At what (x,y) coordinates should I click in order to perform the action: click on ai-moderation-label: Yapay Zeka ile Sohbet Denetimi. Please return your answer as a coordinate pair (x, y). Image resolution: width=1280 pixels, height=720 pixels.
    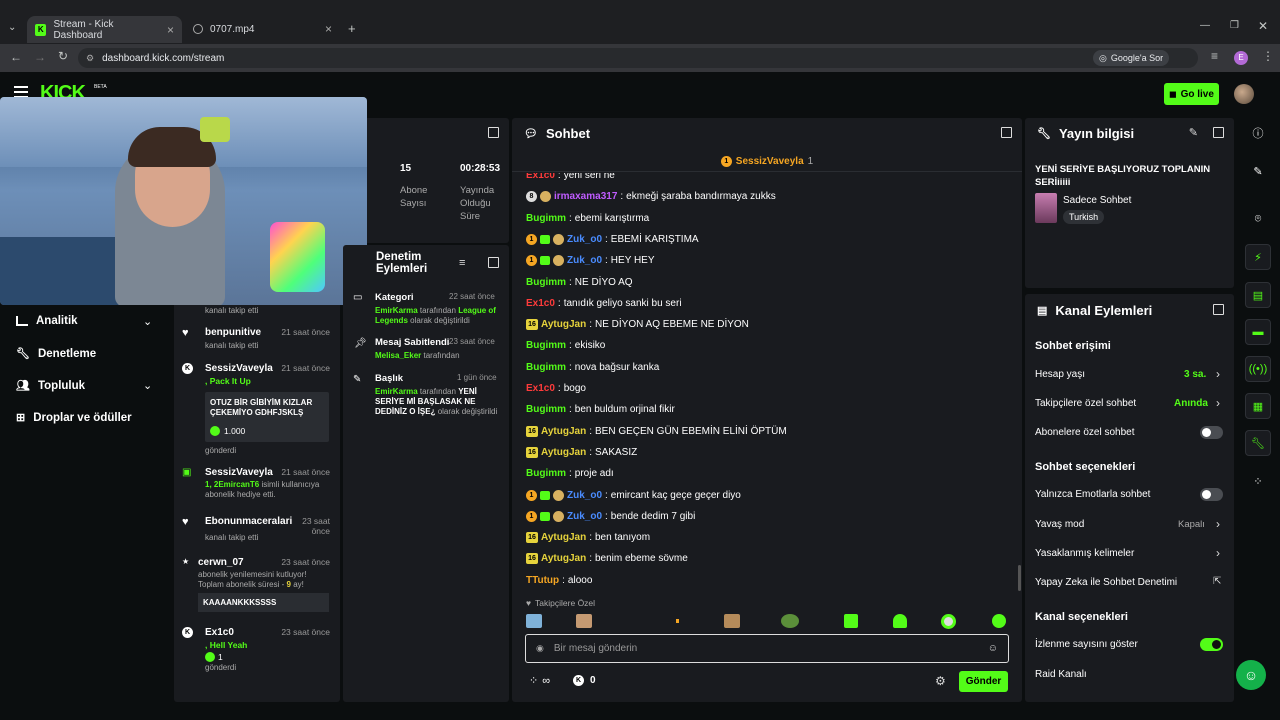
    Looking at the image, I should click on (1106, 582).